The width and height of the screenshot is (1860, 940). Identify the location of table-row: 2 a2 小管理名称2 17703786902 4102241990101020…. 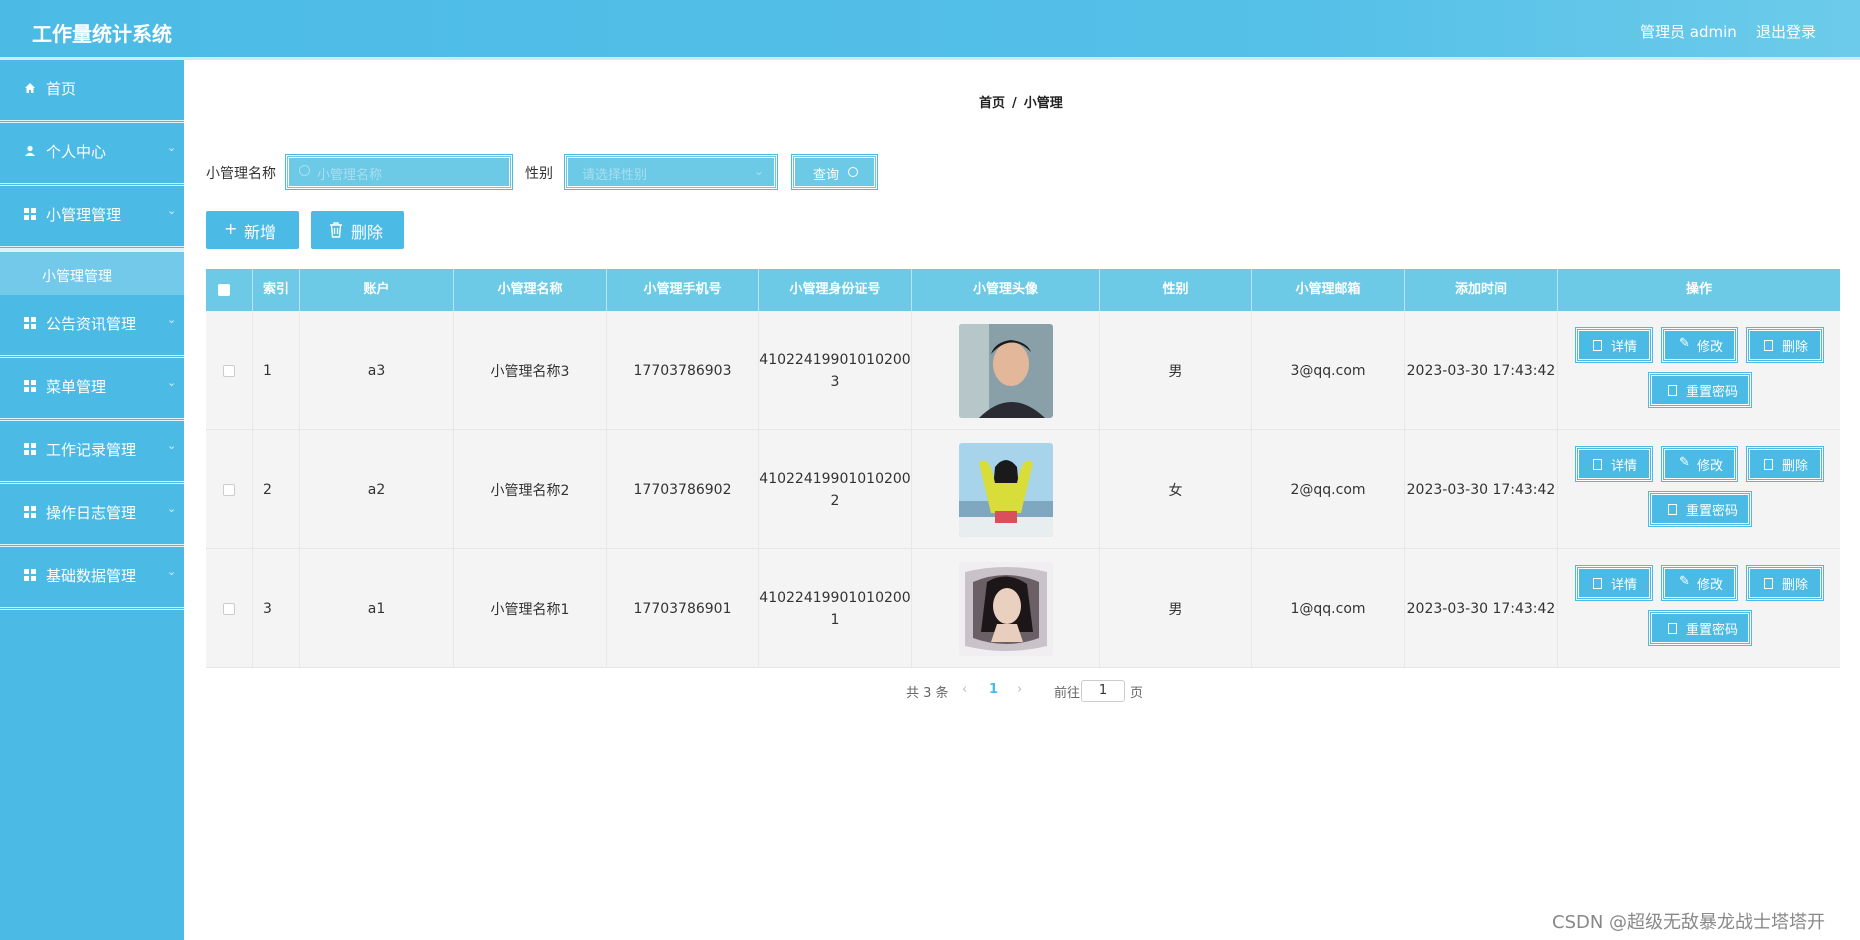
(1023, 489).